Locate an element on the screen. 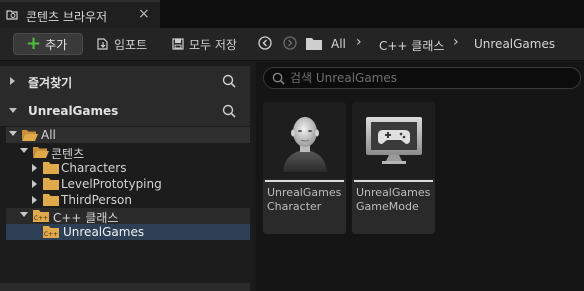 The image size is (584, 291). breadcrumb-unrealgames: UnrealGames is located at coordinates (514, 44).